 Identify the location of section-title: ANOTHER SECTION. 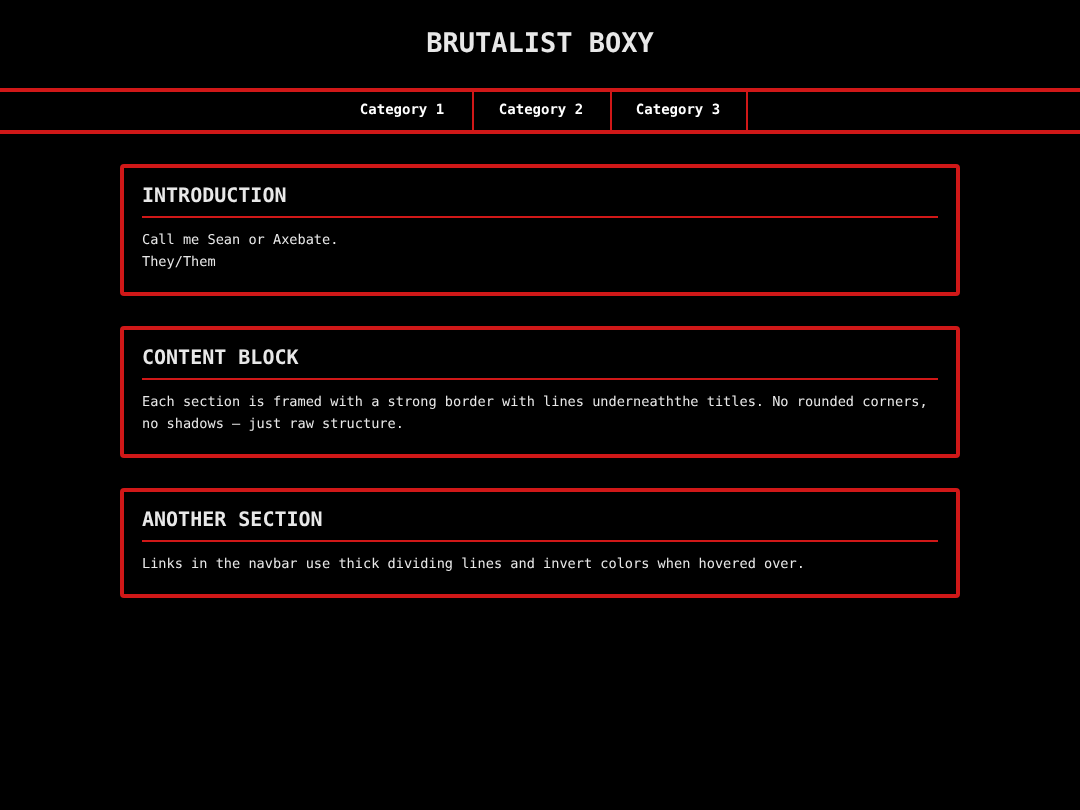
(233, 522).